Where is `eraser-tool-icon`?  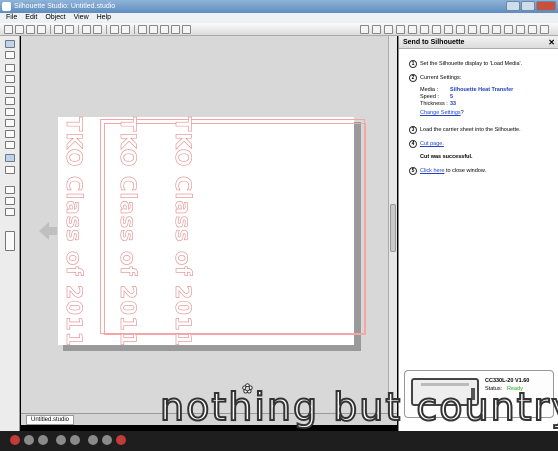
eraser-tool-icon is located at coordinates (10, 170).